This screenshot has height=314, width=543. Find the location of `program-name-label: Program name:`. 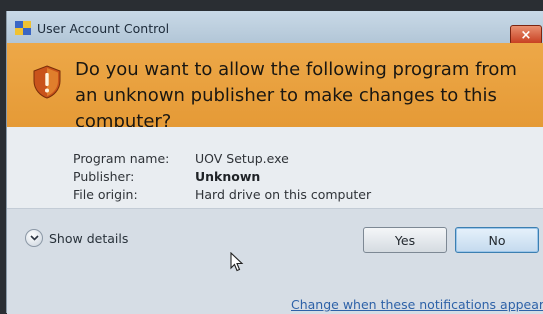

program-name-label: Program name: is located at coordinates (121, 158).